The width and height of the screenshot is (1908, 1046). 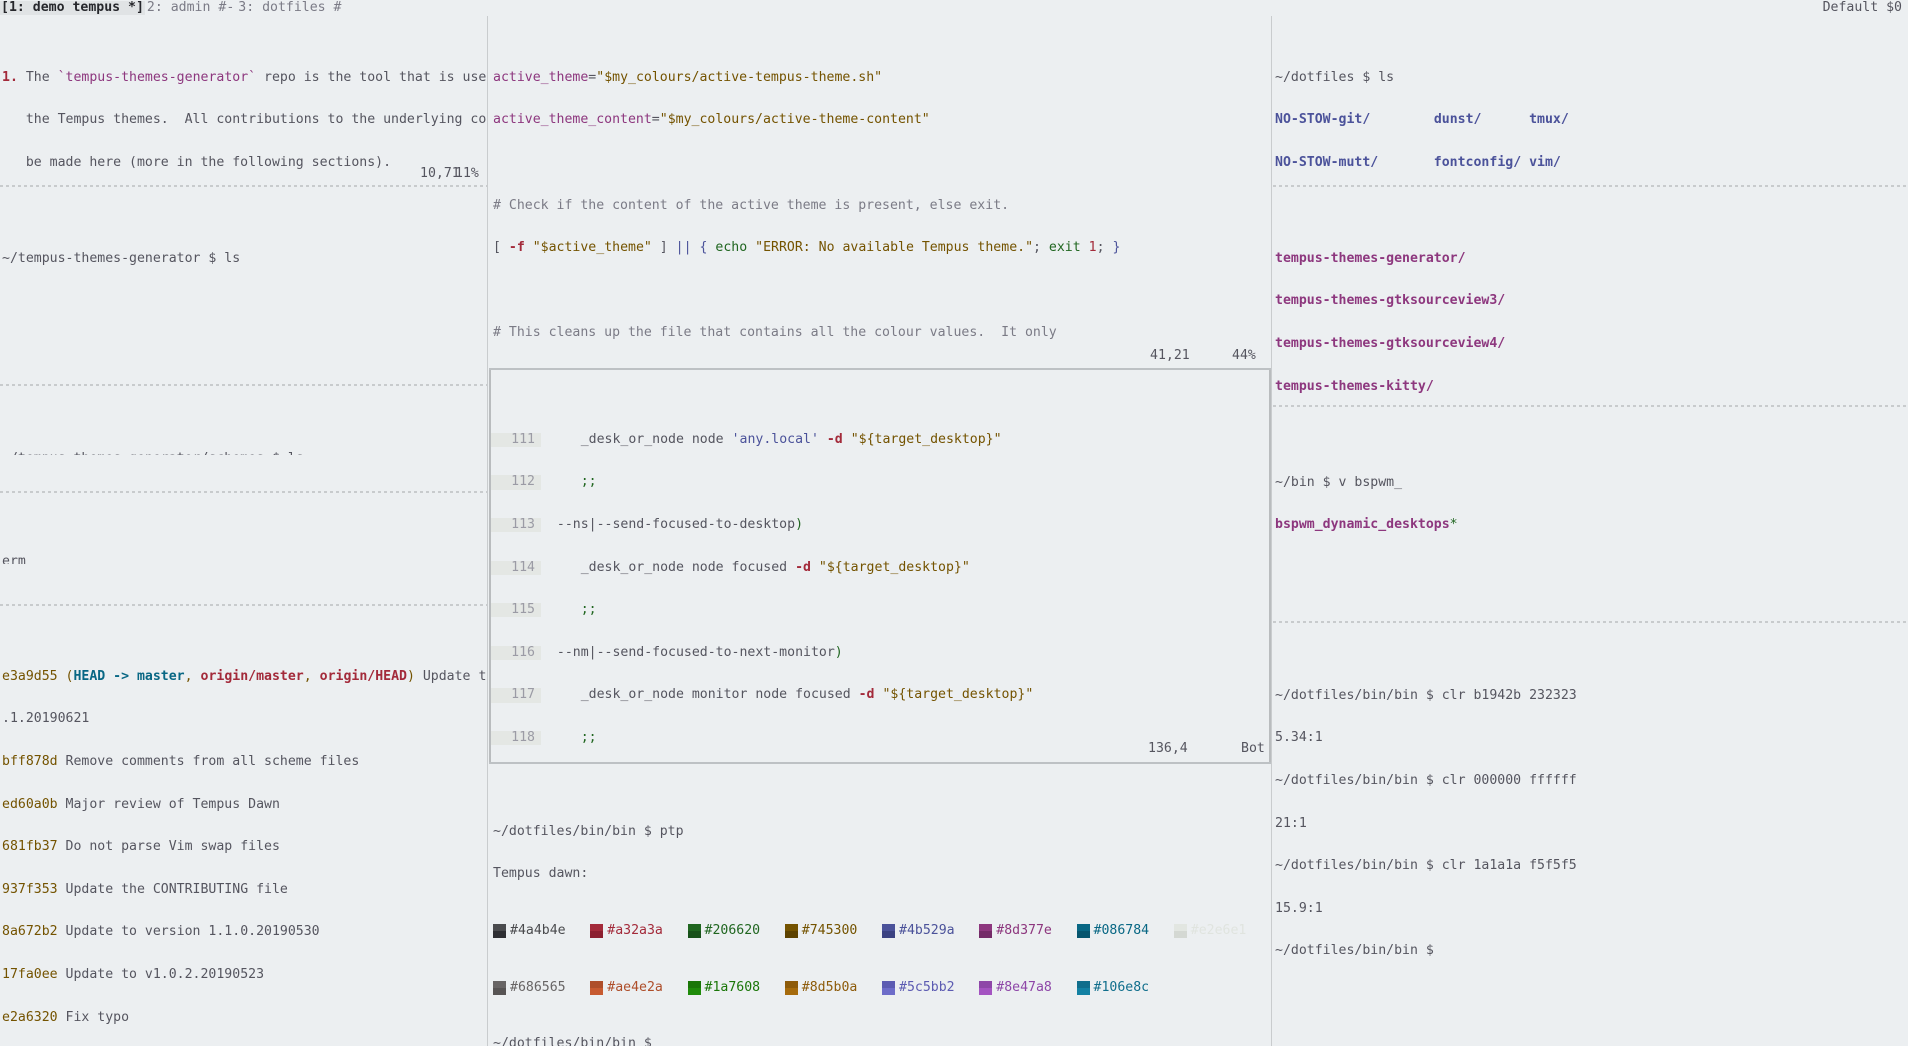 I want to click on vim-ruler-mid-top-pos: 41,21, so click(x=1170, y=355).